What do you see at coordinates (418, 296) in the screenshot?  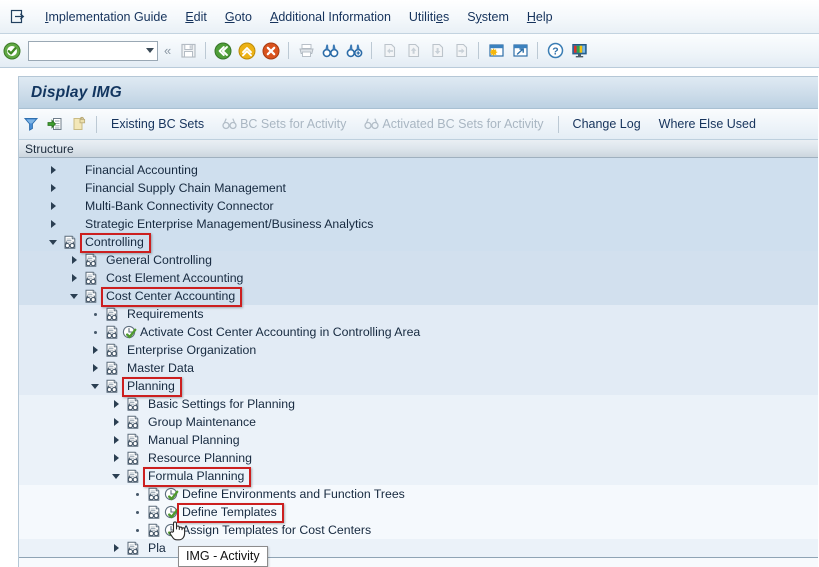 I see `tree-row: Cost Center Accounting` at bounding box center [418, 296].